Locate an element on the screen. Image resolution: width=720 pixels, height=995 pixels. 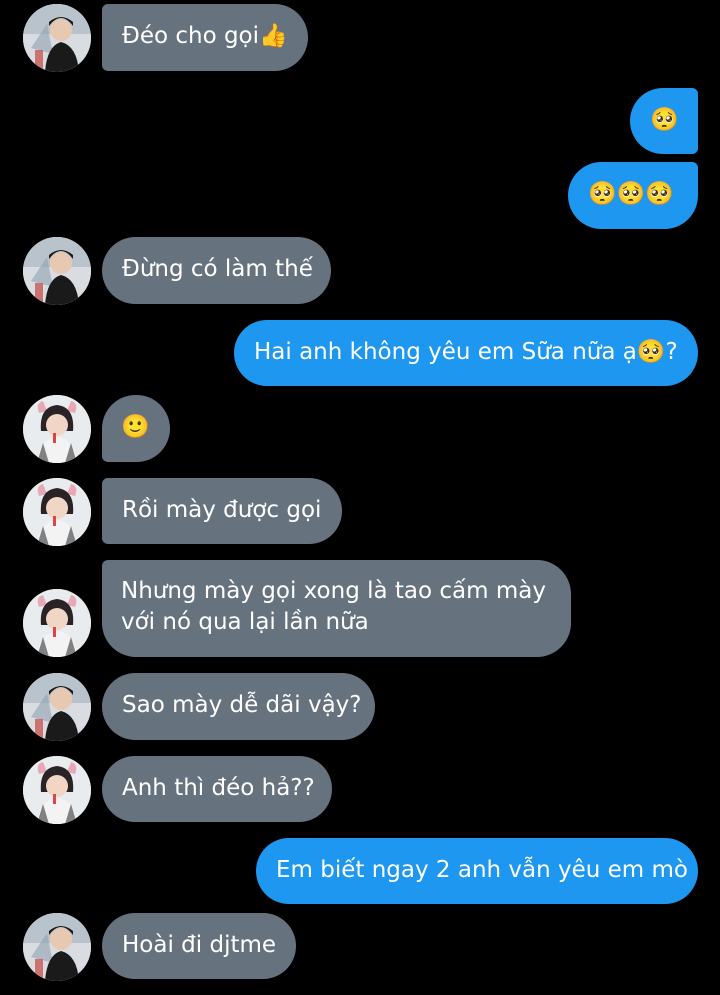
message-text: 🥺🥺🥺 is located at coordinates (631, 194).